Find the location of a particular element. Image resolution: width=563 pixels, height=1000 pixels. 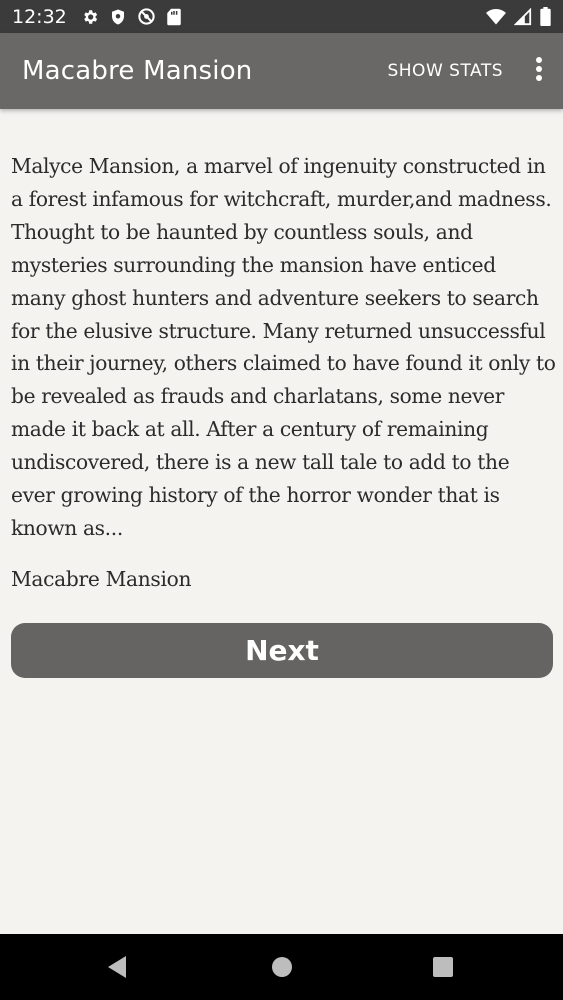

settings-gear-icon is located at coordinates (90, 17).